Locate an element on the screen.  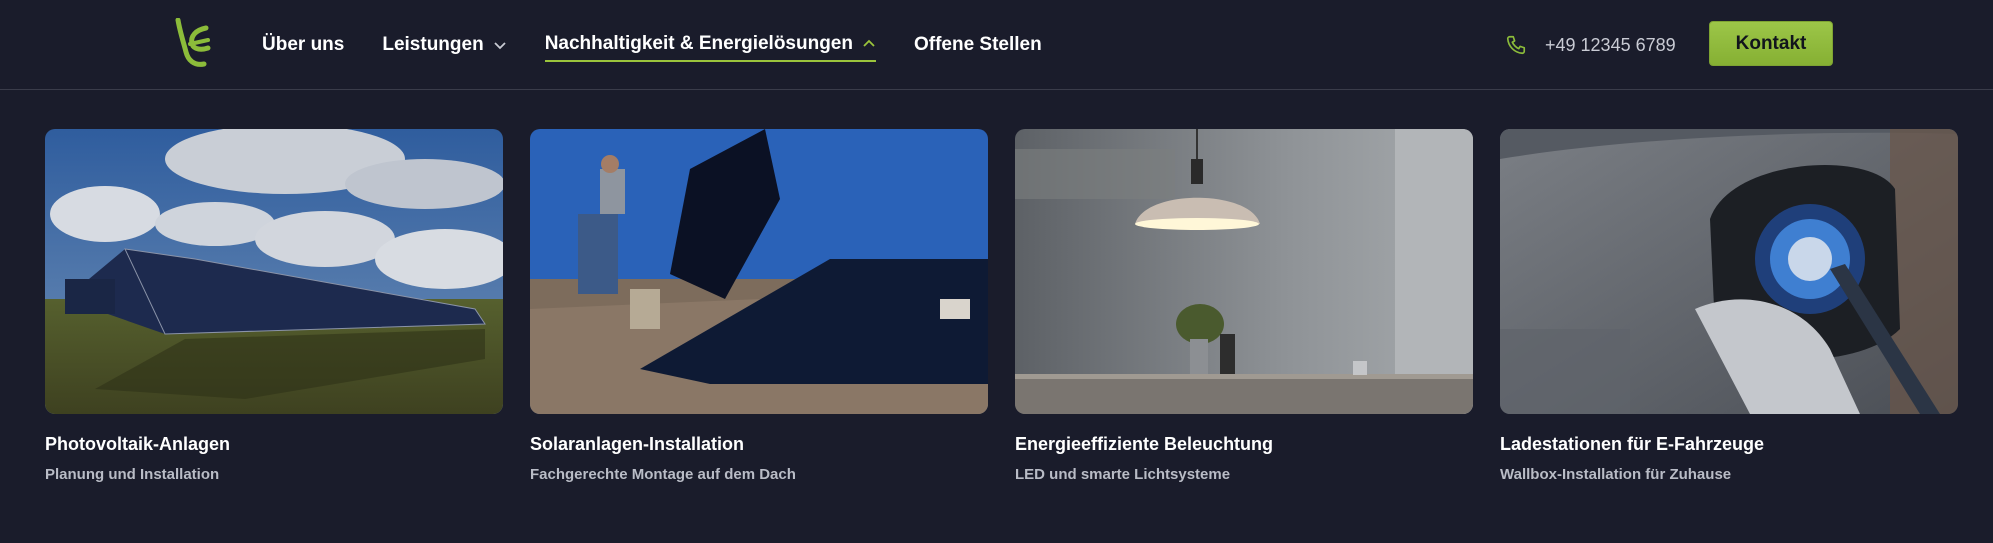
phone-icon is located at coordinates (1516, 45).